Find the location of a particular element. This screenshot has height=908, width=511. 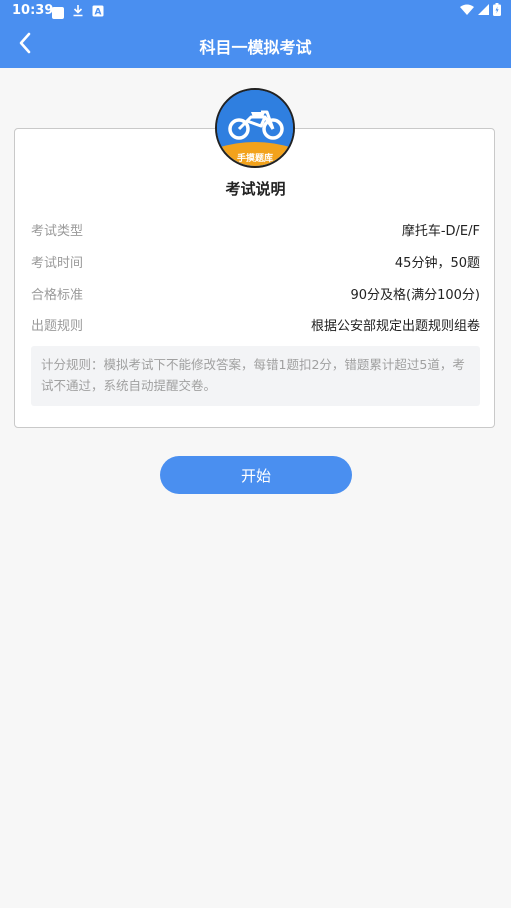

status-time: 10:39 is located at coordinates (33, 10).